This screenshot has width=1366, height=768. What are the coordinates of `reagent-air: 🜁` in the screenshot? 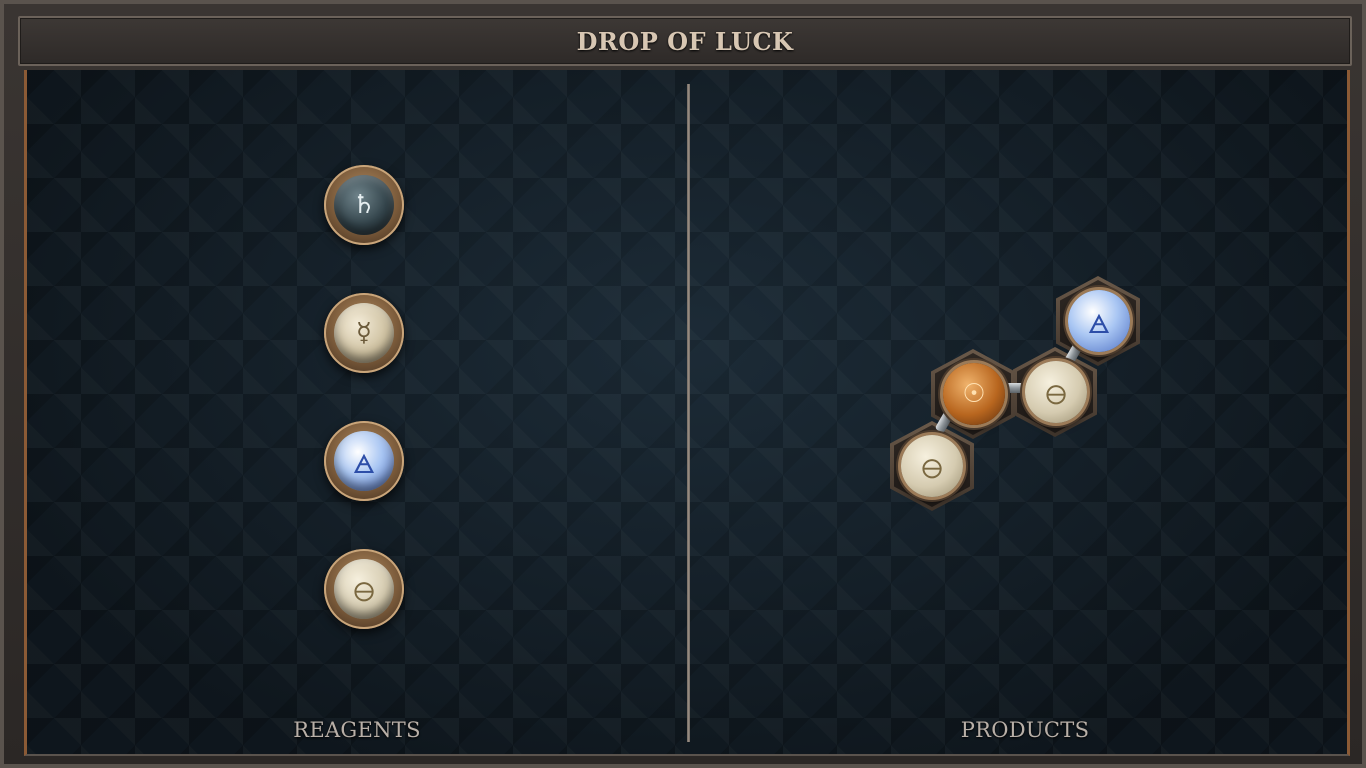 It's located at (364, 461).